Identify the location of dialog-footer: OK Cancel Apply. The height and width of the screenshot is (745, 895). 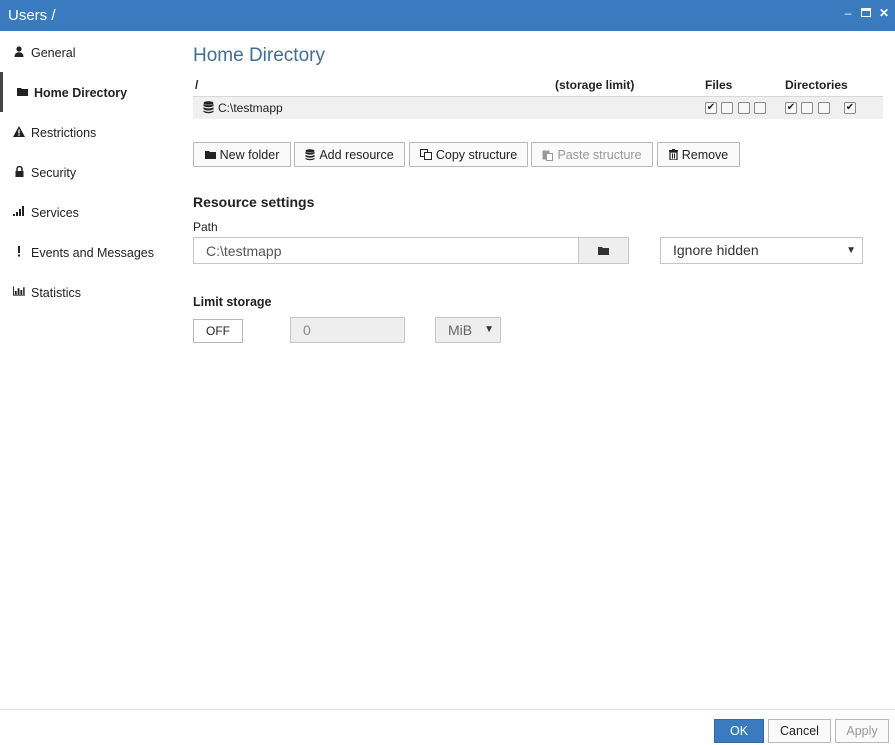
(447, 727).